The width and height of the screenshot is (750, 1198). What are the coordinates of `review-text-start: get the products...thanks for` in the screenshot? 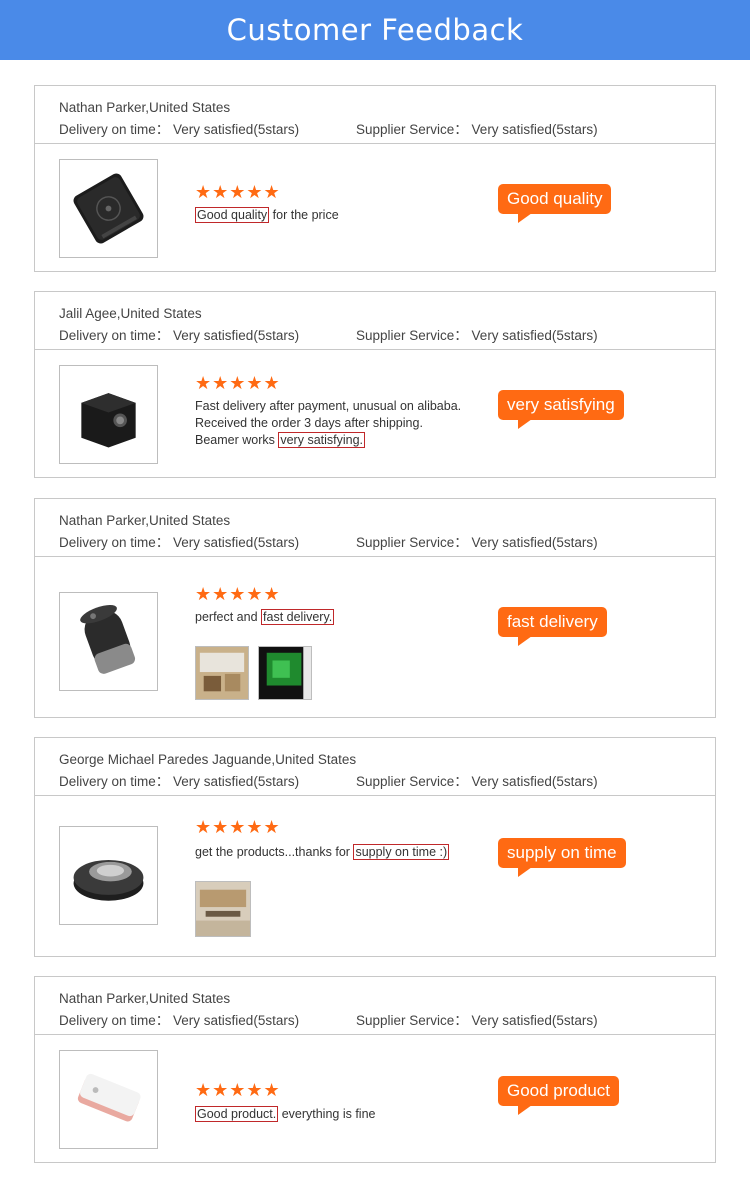 It's located at (274, 852).